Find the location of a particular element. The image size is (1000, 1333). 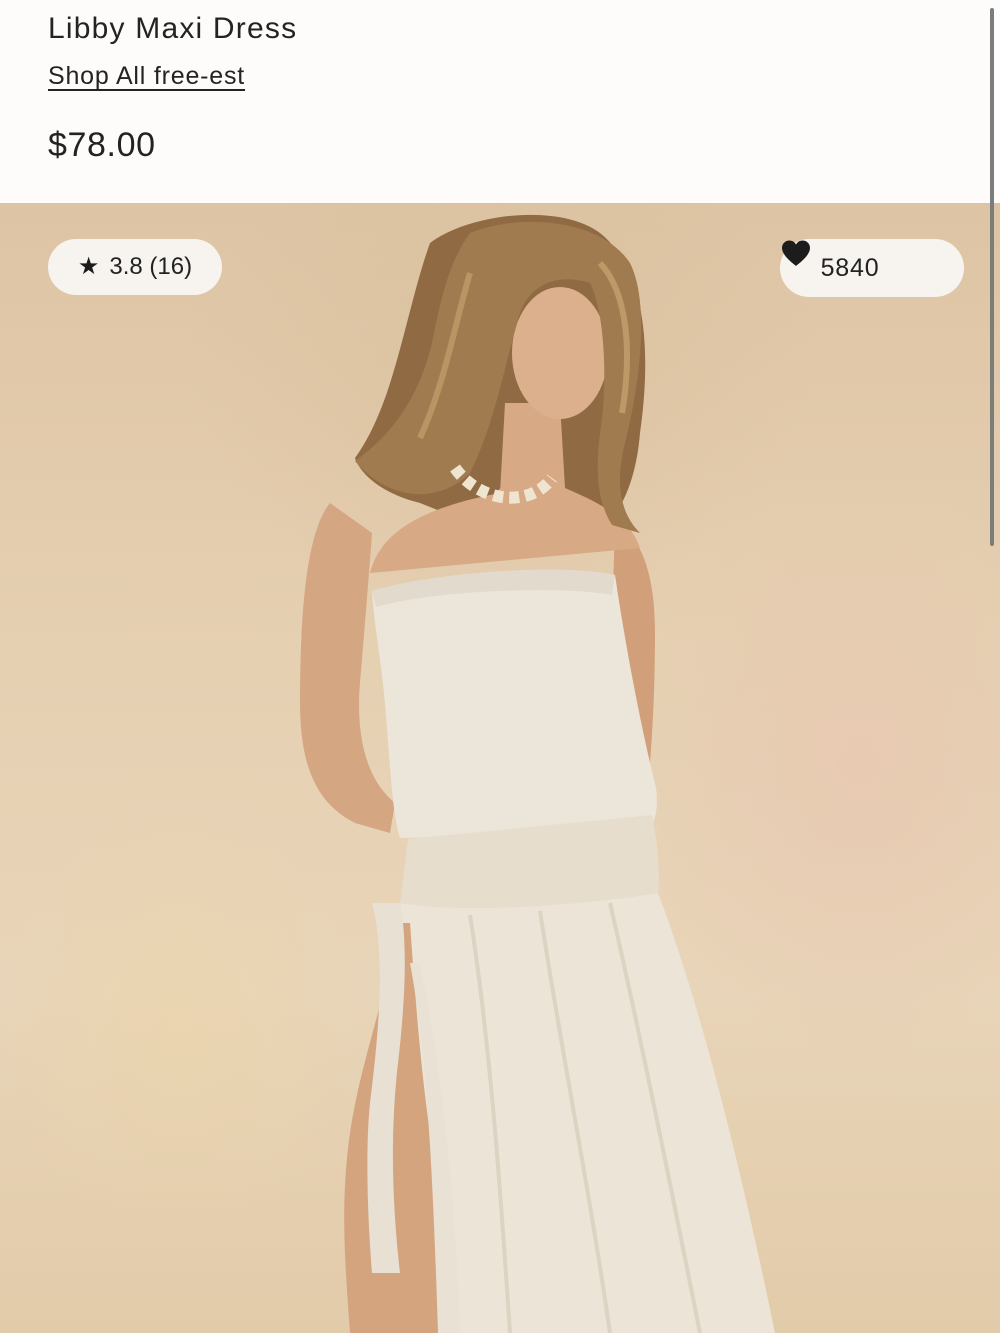

product-price: $78.00 is located at coordinates (102, 145).